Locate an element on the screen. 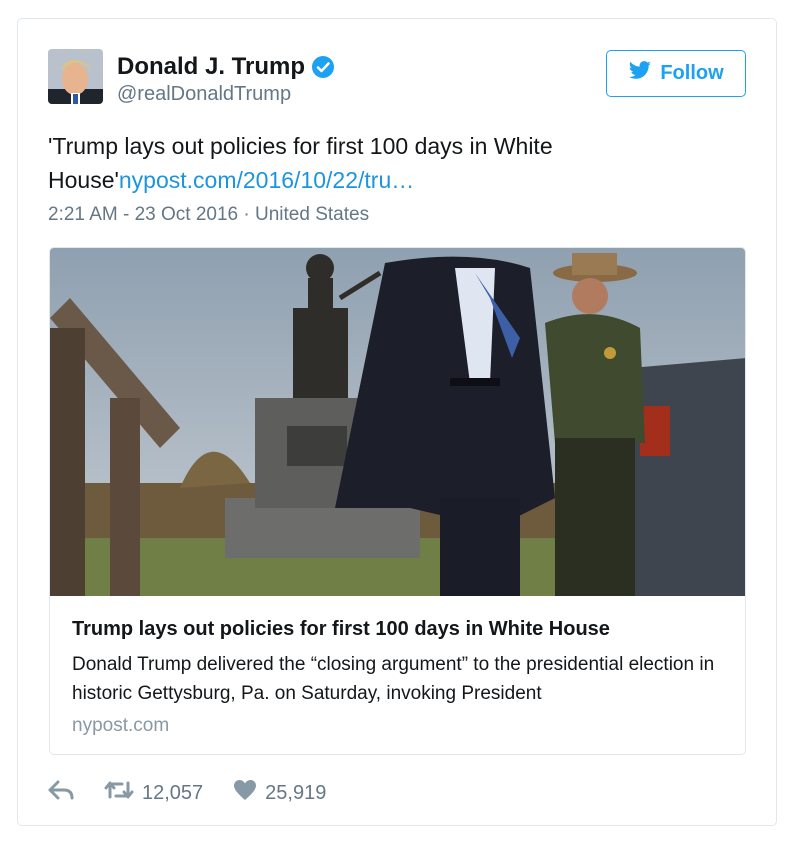 The image size is (799, 848). tweet-meta: 2:21 AM - 23 Oct 2016 · United States is located at coordinates (208, 215).